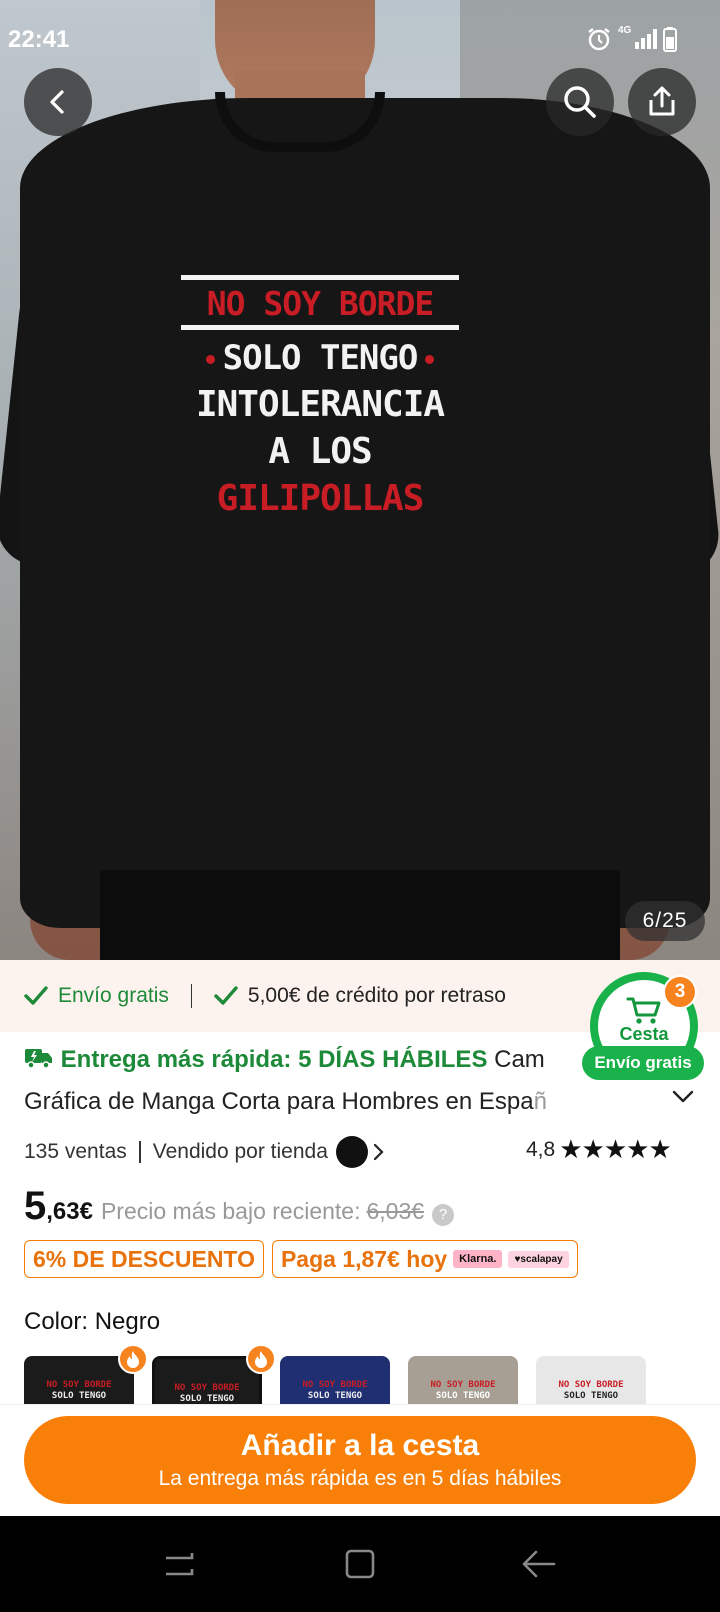 This screenshot has height=1612, width=720. What do you see at coordinates (647, 39) in the screenshot?
I see `signal-icon` at bounding box center [647, 39].